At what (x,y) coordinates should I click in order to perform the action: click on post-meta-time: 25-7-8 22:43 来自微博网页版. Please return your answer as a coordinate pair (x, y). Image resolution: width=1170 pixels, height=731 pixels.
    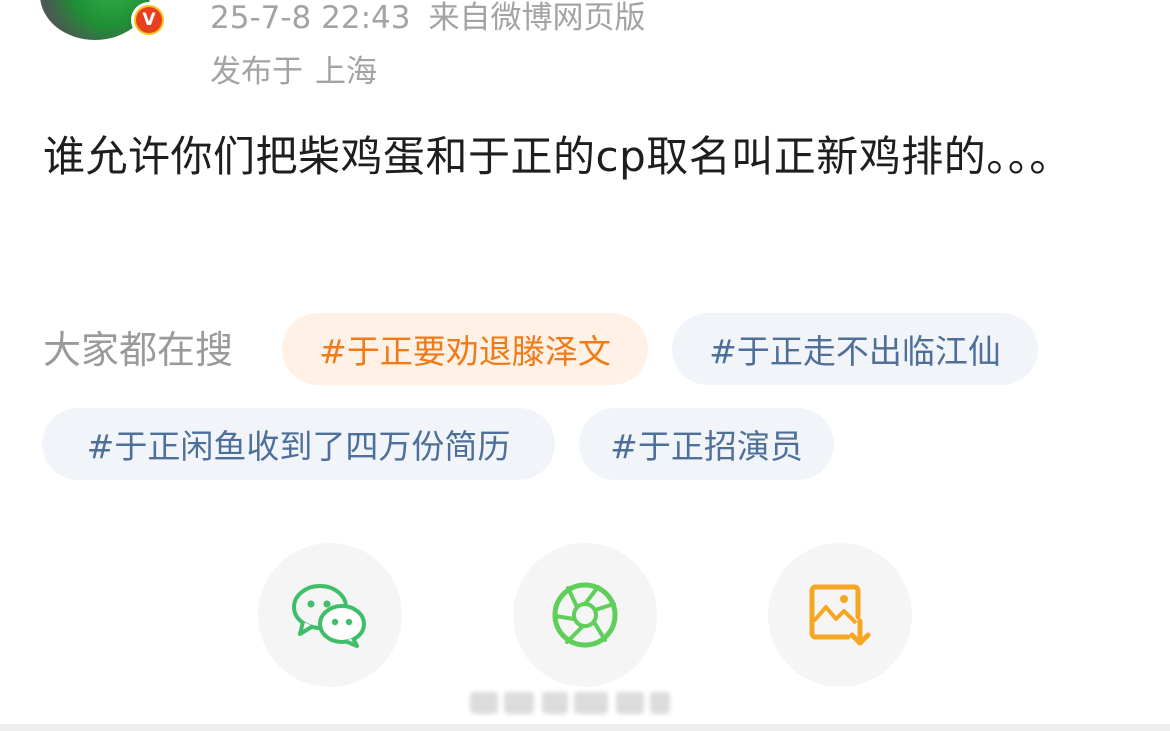
    Looking at the image, I should click on (427, 18).